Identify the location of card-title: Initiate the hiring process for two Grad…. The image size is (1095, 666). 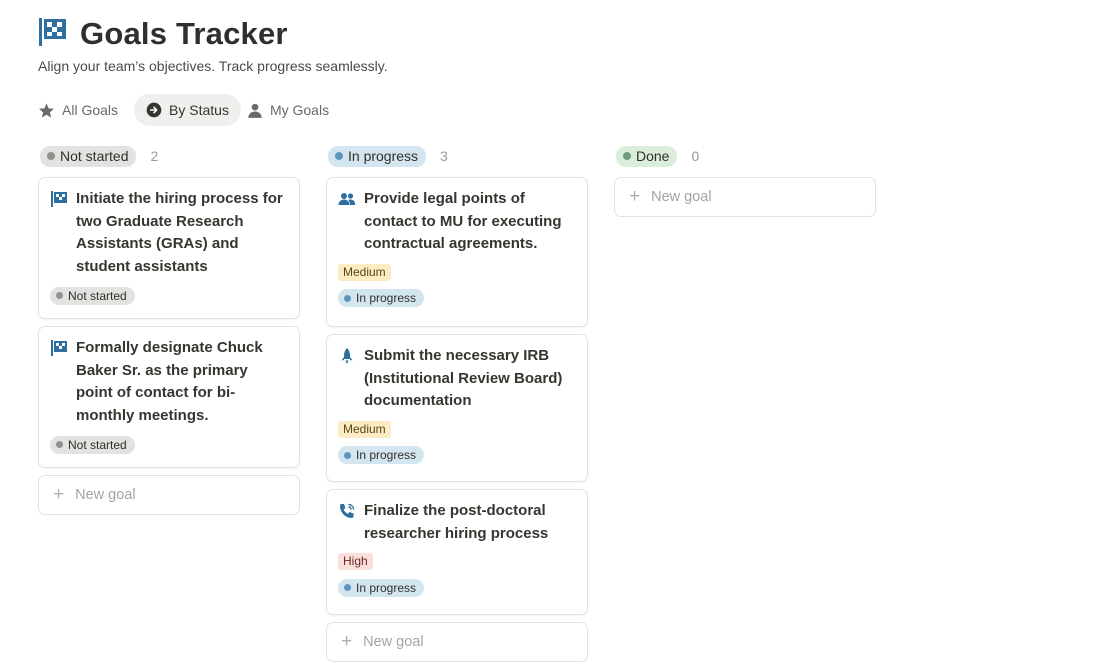
(179, 232).